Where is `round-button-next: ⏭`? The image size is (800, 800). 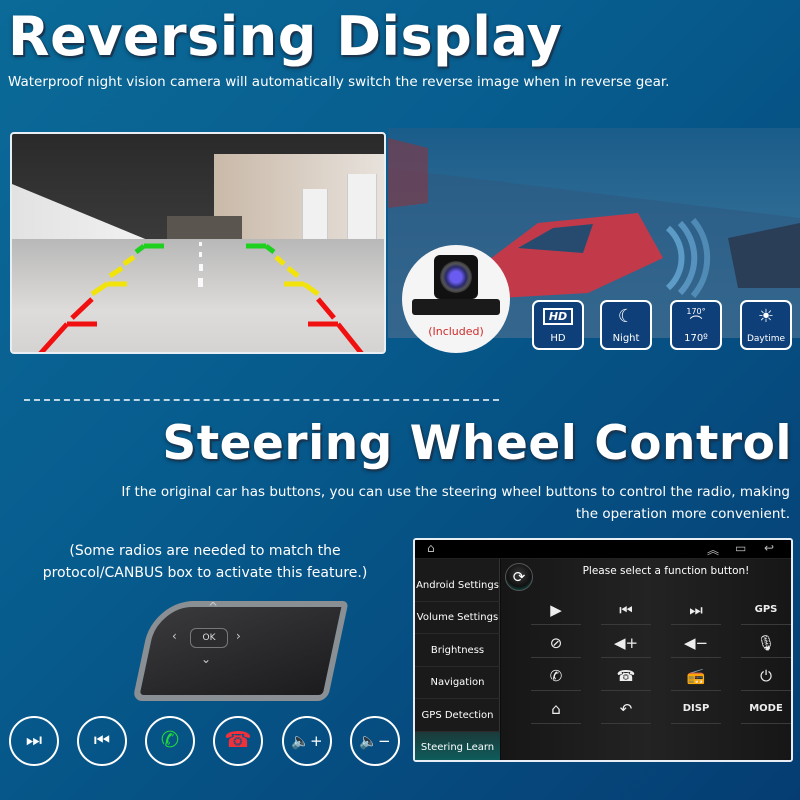 round-button-next: ⏭ is located at coordinates (34, 741).